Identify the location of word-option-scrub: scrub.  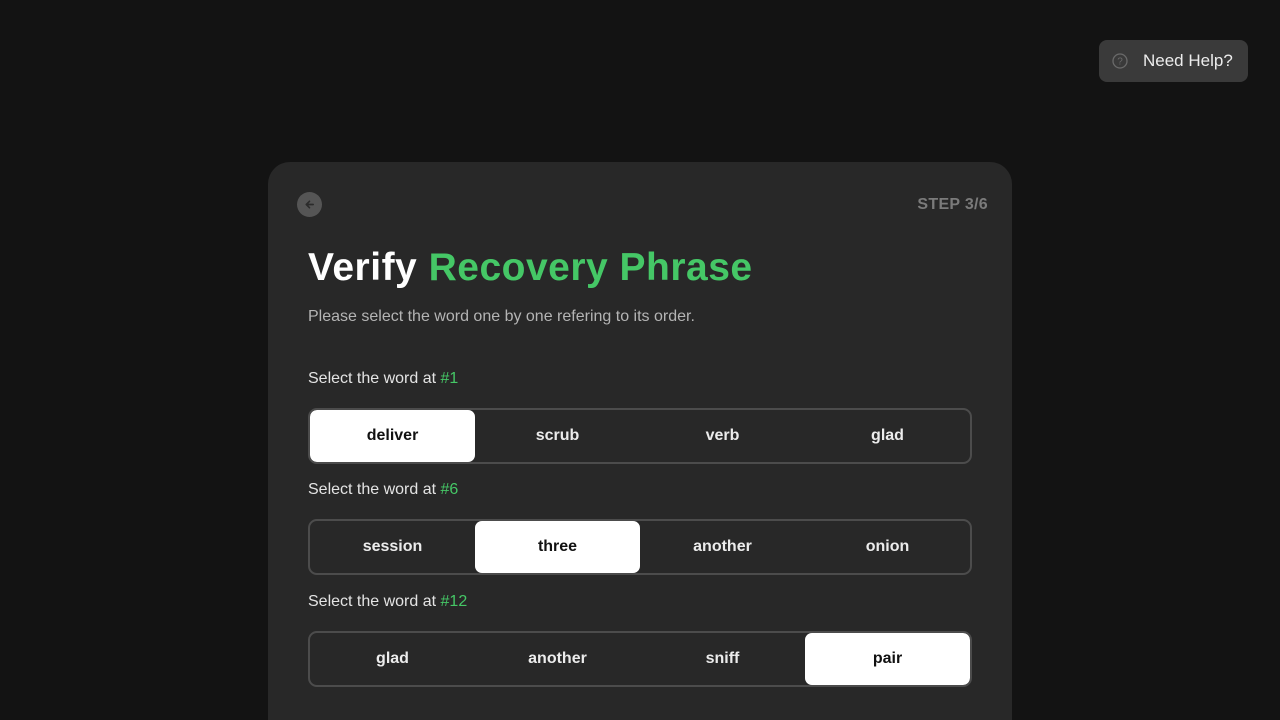
(557, 436).